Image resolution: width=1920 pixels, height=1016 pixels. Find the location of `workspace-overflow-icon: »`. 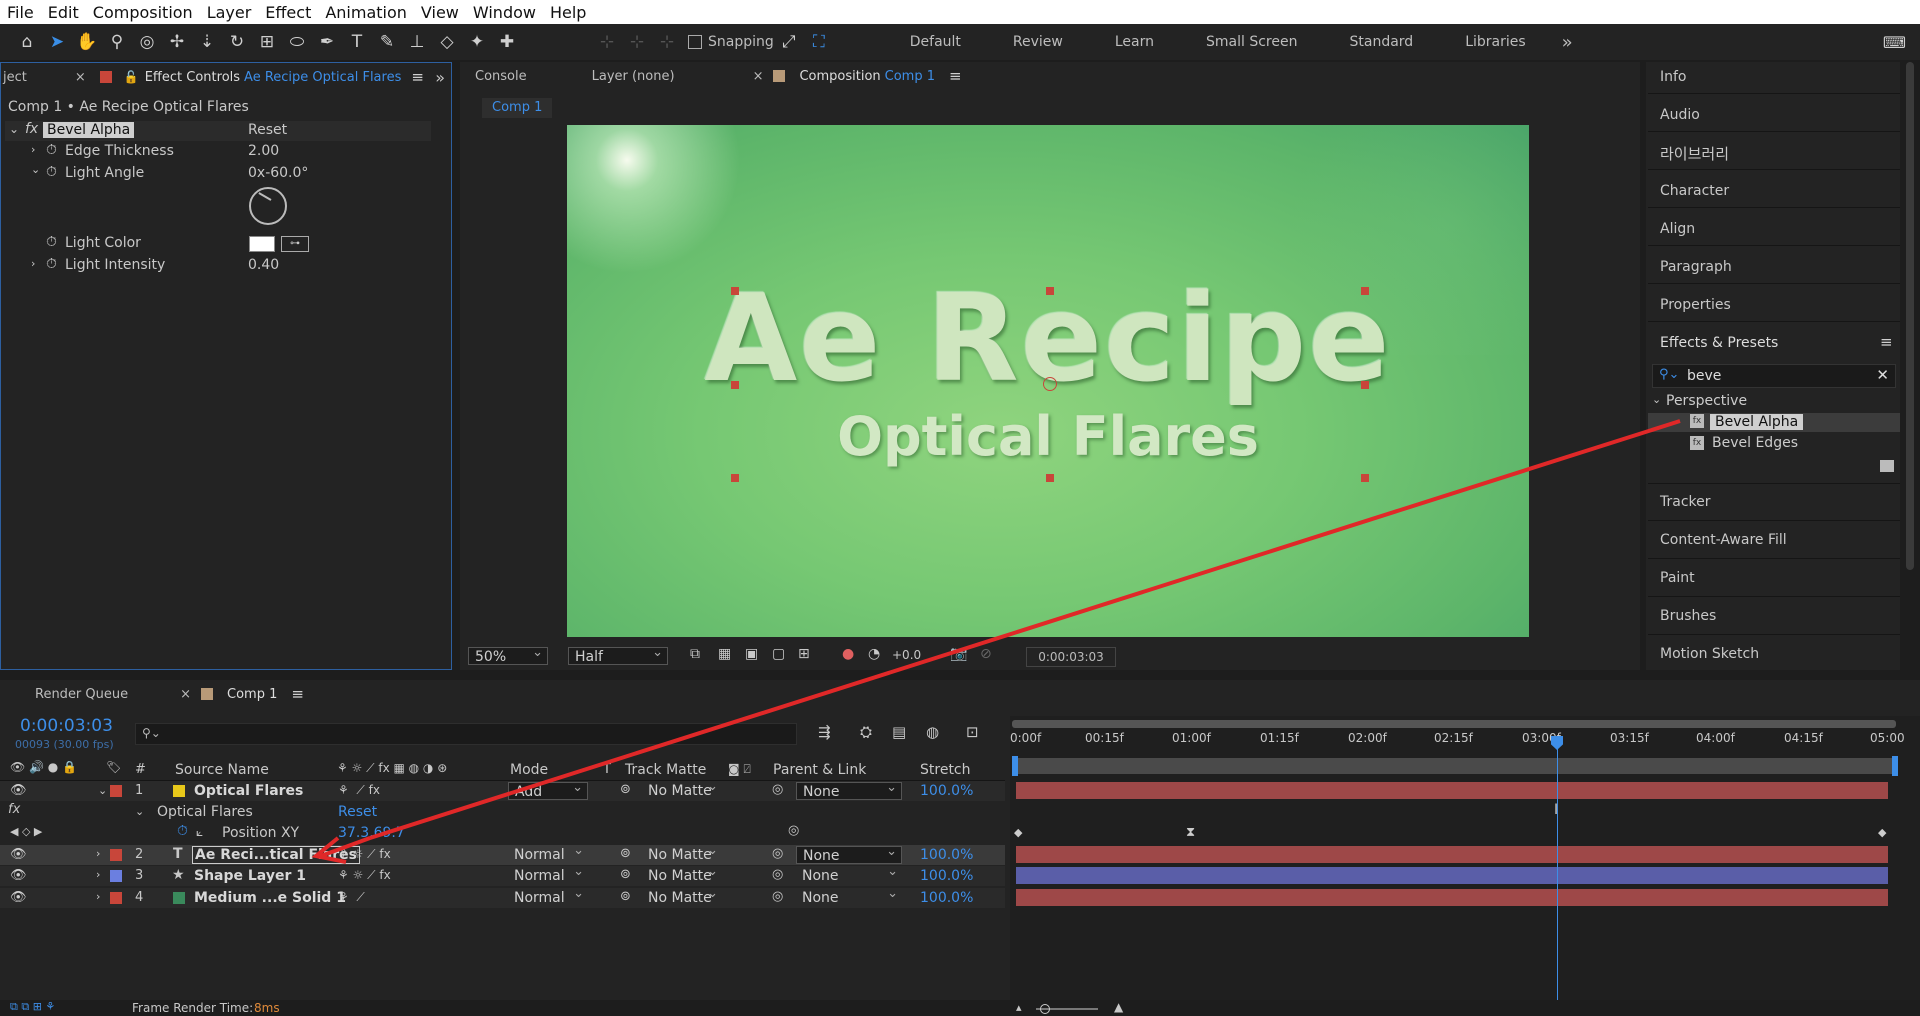

workspace-overflow-icon: » is located at coordinates (1567, 42).